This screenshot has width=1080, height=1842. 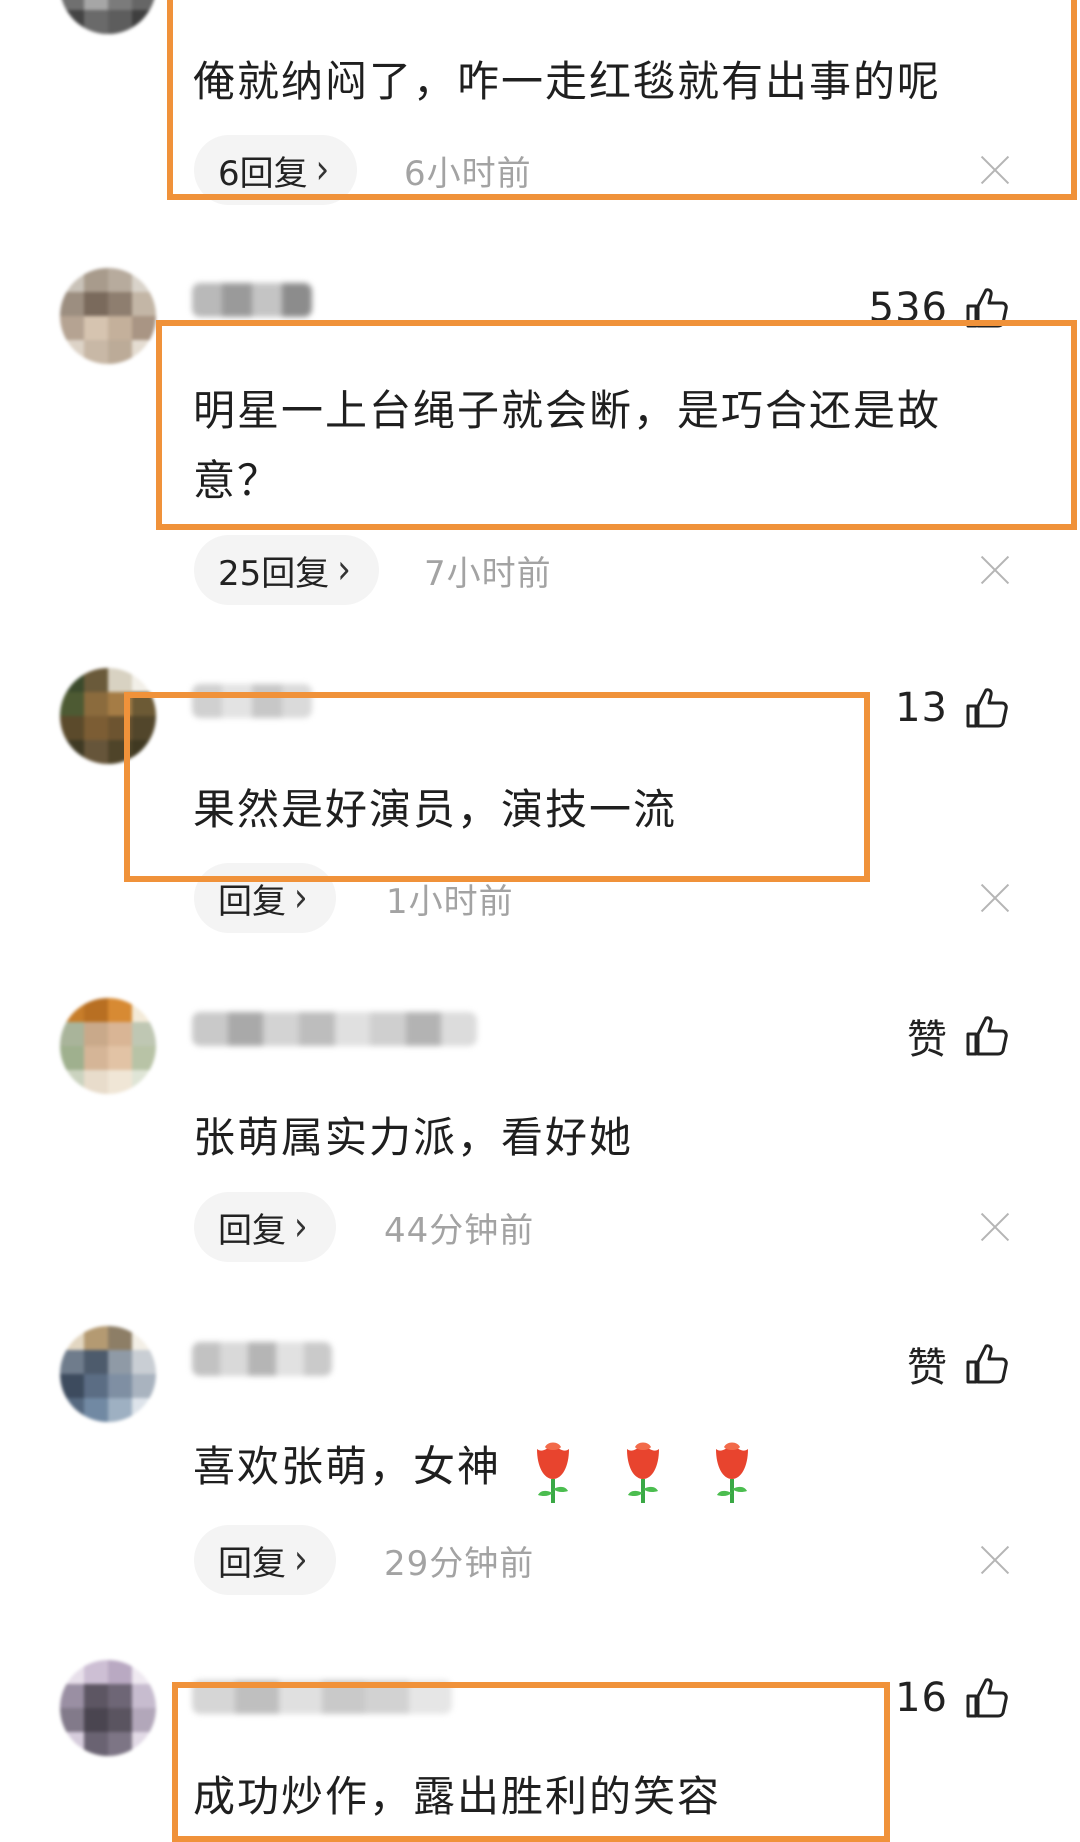 What do you see at coordinates (468, 173) in the screenshot?
I see `comment-time: 6小时前` at bounding box center [468, 173].